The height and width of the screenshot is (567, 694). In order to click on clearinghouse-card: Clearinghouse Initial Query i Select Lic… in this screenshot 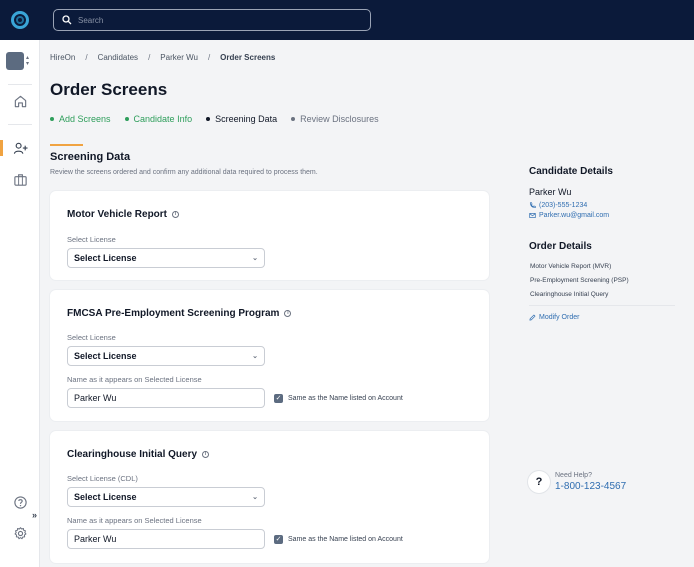, I will do `click(269, 497)`.